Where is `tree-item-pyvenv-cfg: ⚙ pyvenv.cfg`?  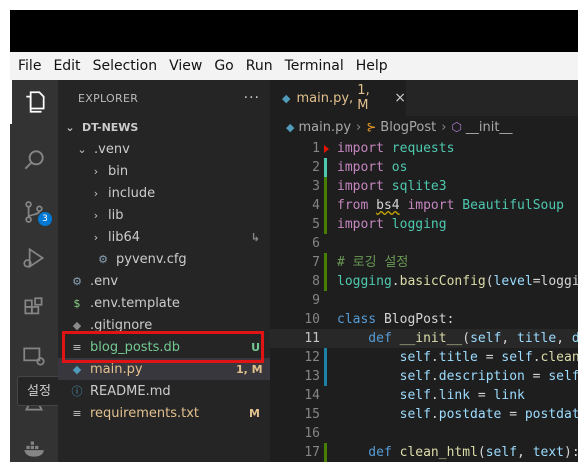 tree-item-pyvenv-cfg: ⚙ pyvenv.cfg is located at coordinates (164, 259).